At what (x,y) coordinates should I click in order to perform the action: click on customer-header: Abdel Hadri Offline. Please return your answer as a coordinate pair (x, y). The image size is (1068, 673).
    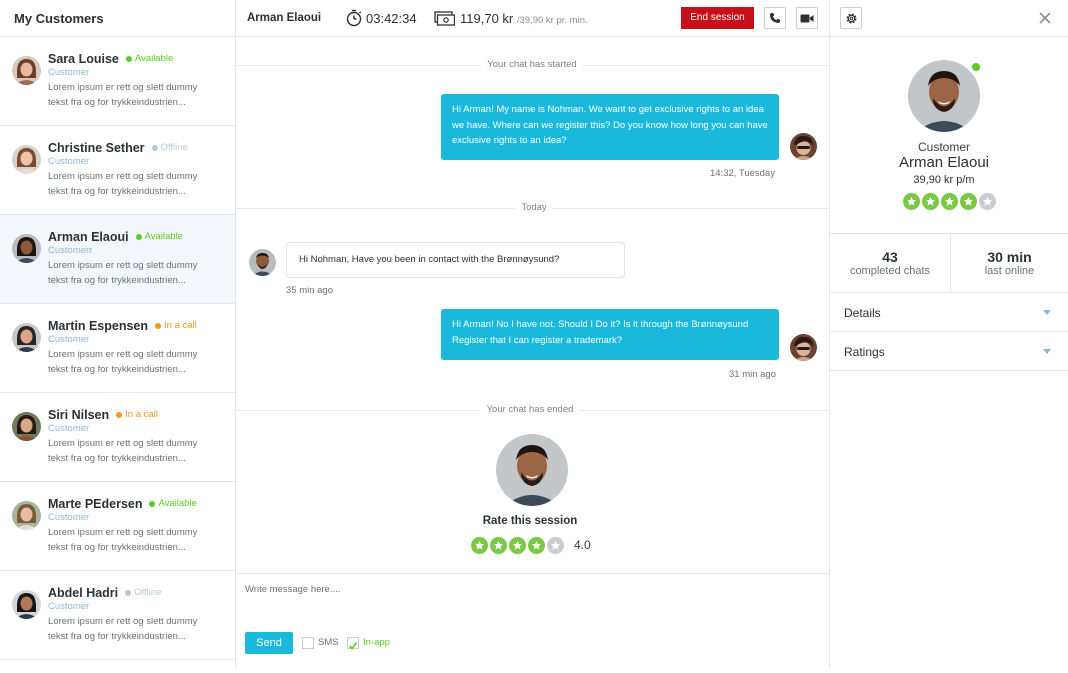
    Looking at the image, I should click on (136, 592).